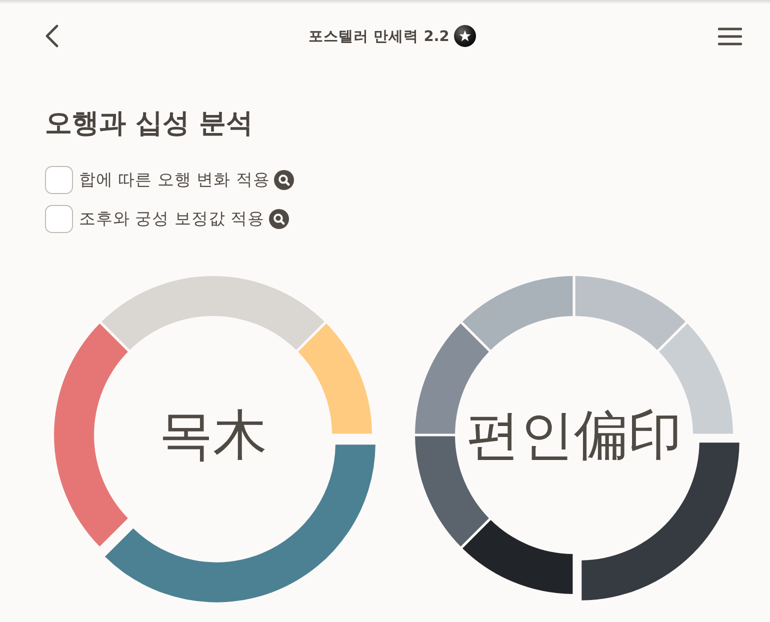  What do you see at coordinates (574, 435) in the screenshot?
I see `donut-center-label: 편인偏印` at bounding box center [574, 435].